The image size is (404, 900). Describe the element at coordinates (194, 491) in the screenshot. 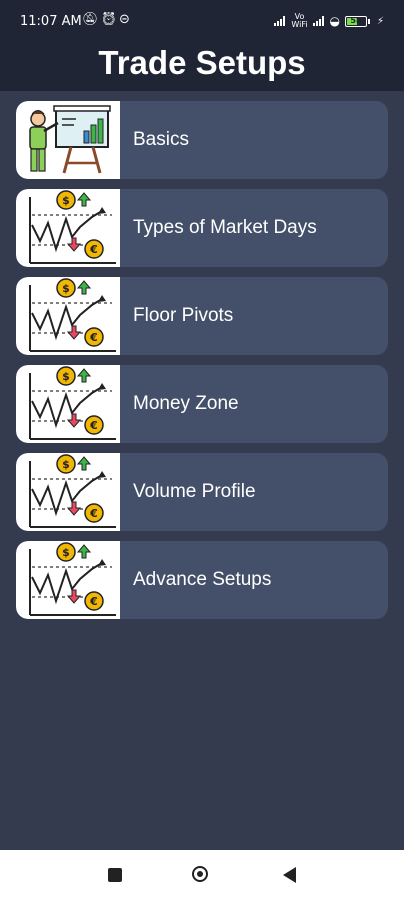

I see `menu-item-label: Volume Profile` at that location.